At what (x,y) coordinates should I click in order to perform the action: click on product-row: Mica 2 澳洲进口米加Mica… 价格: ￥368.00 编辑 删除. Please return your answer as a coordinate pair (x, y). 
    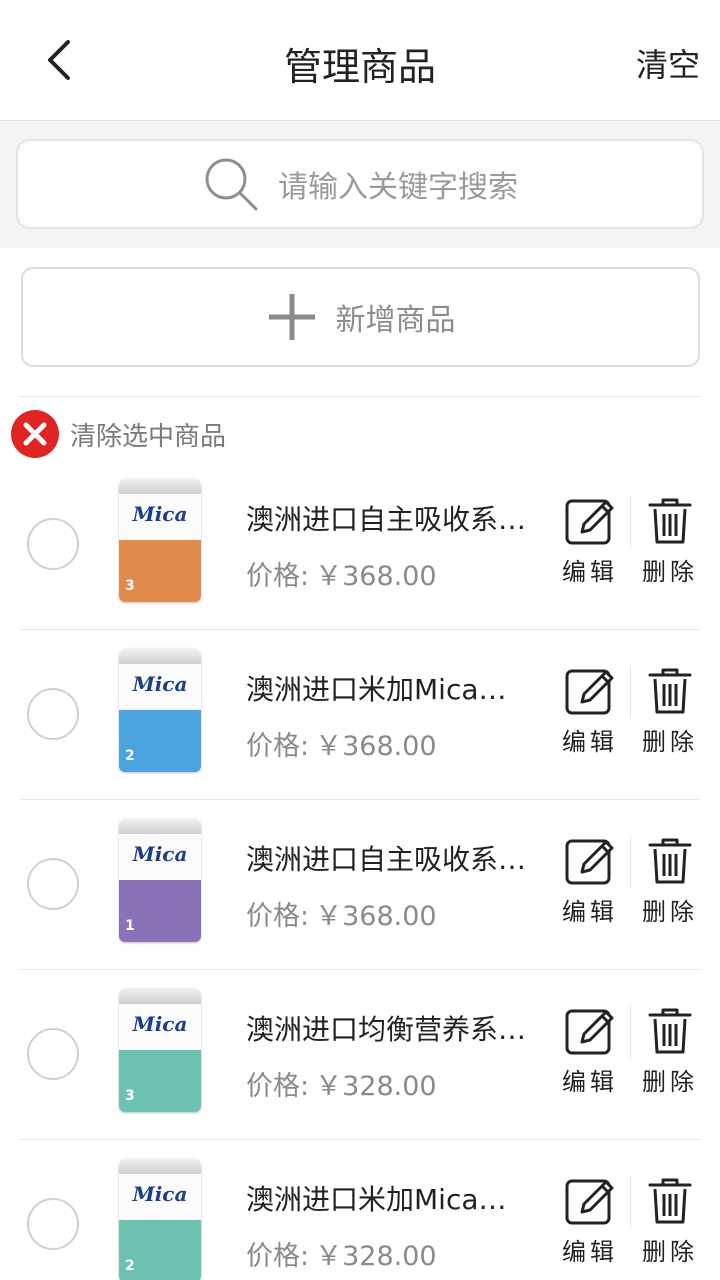
    Looking at the image, I should click on (360, 715).